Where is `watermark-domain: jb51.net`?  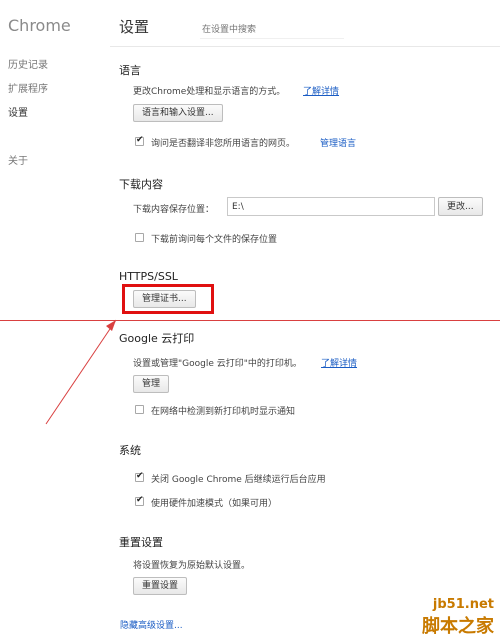 watermark-domain: jb51.net is located at coordinates (463, 604).